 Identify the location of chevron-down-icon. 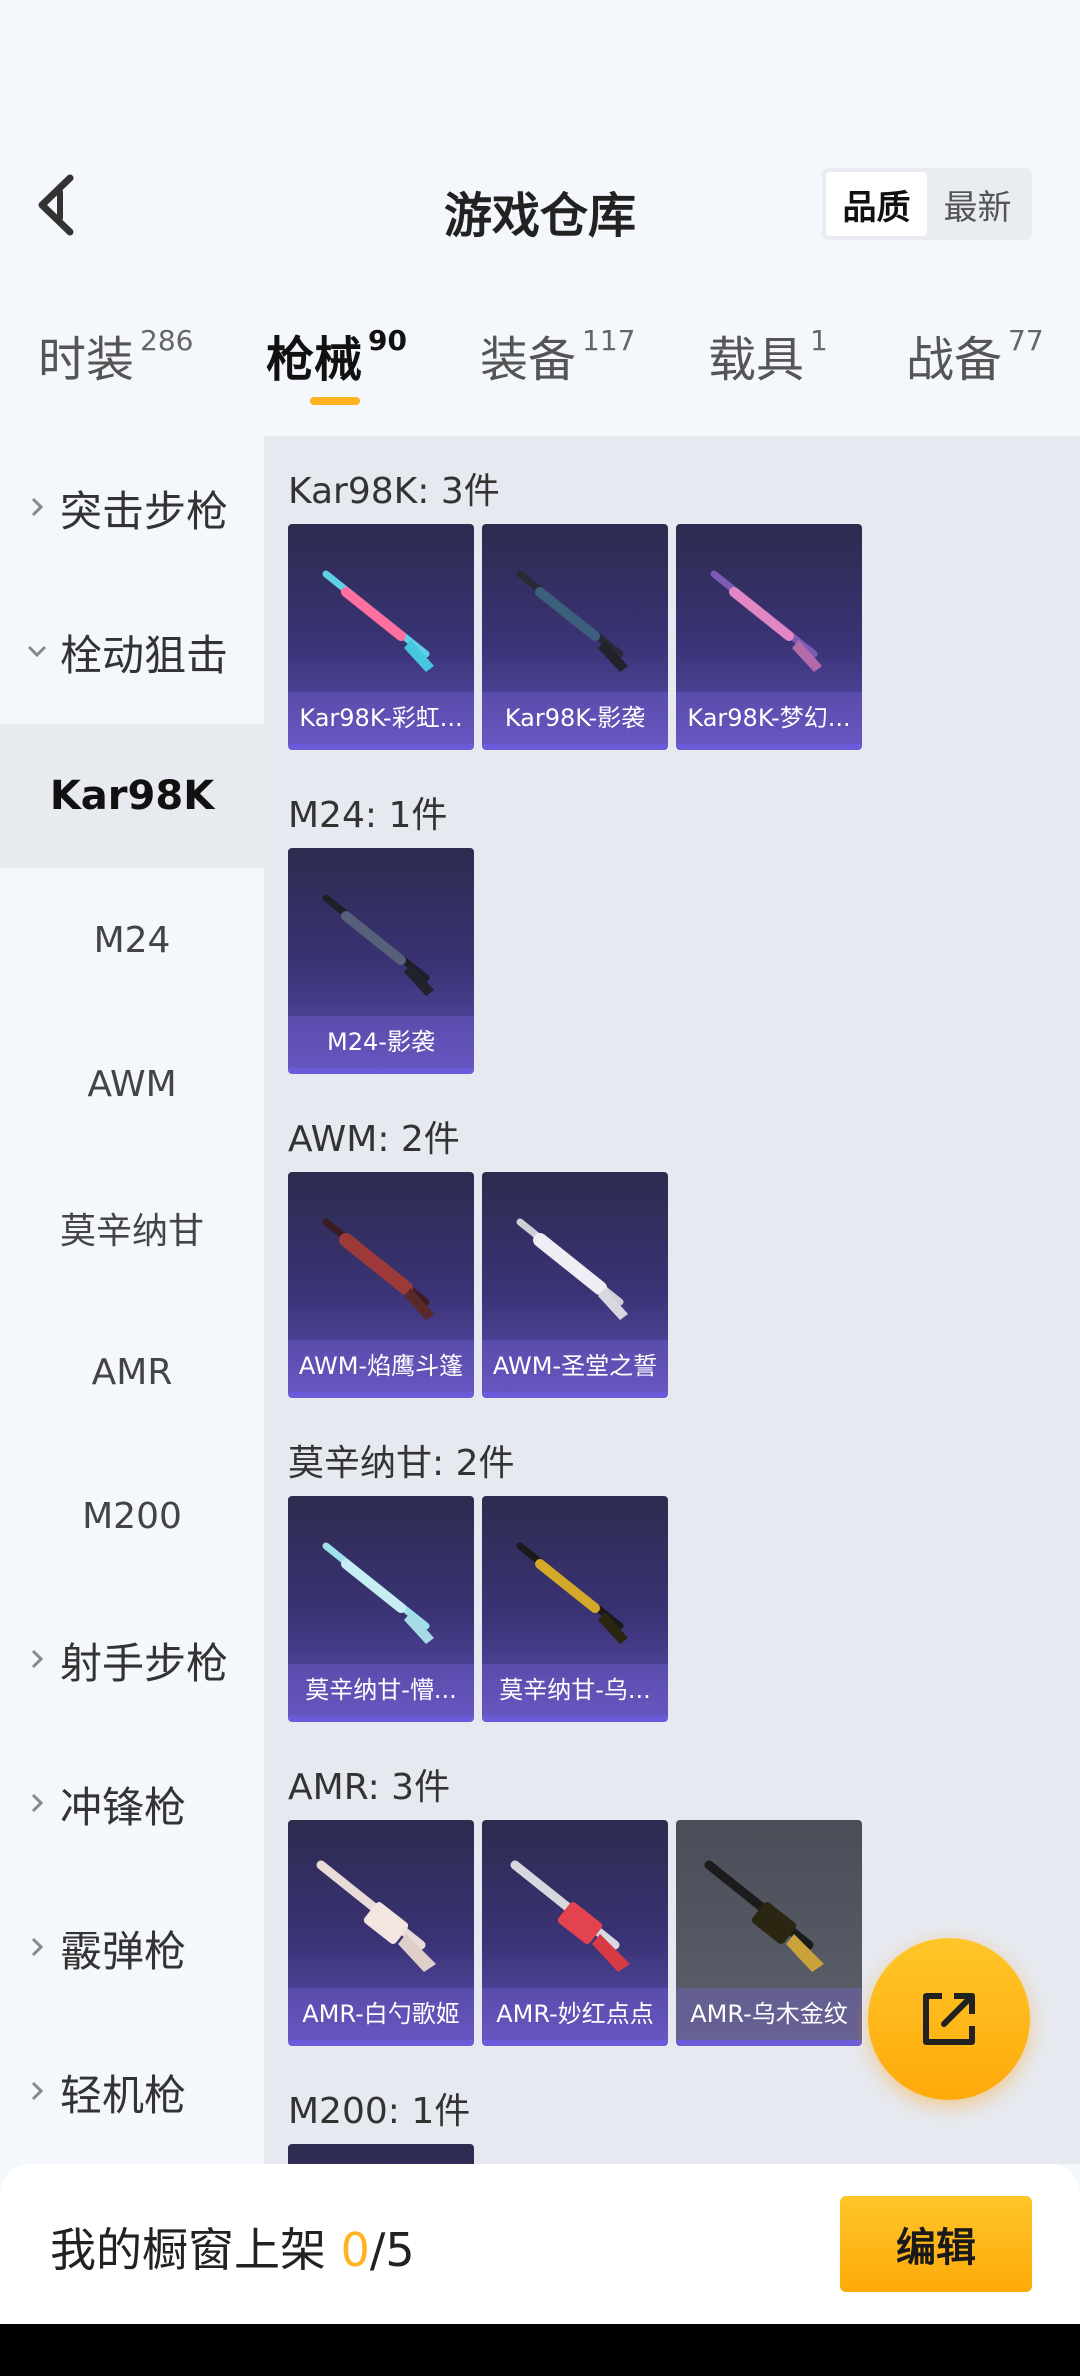
(37, 651).